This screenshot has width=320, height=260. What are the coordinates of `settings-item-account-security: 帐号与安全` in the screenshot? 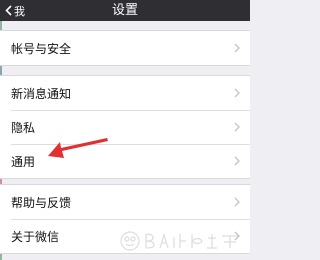 It's located at (125, 48).